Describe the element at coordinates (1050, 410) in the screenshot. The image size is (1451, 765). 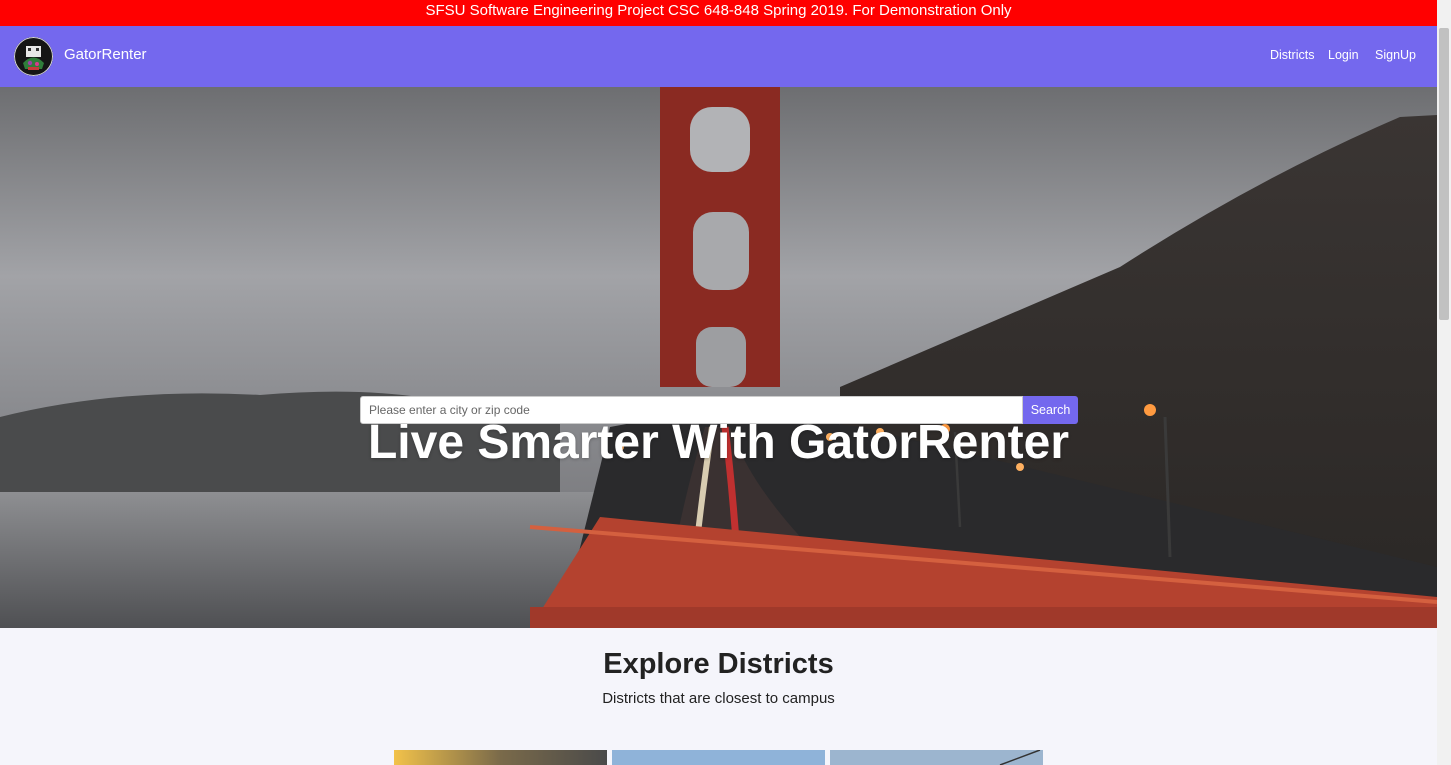
I see `search-button: Search` at that location.